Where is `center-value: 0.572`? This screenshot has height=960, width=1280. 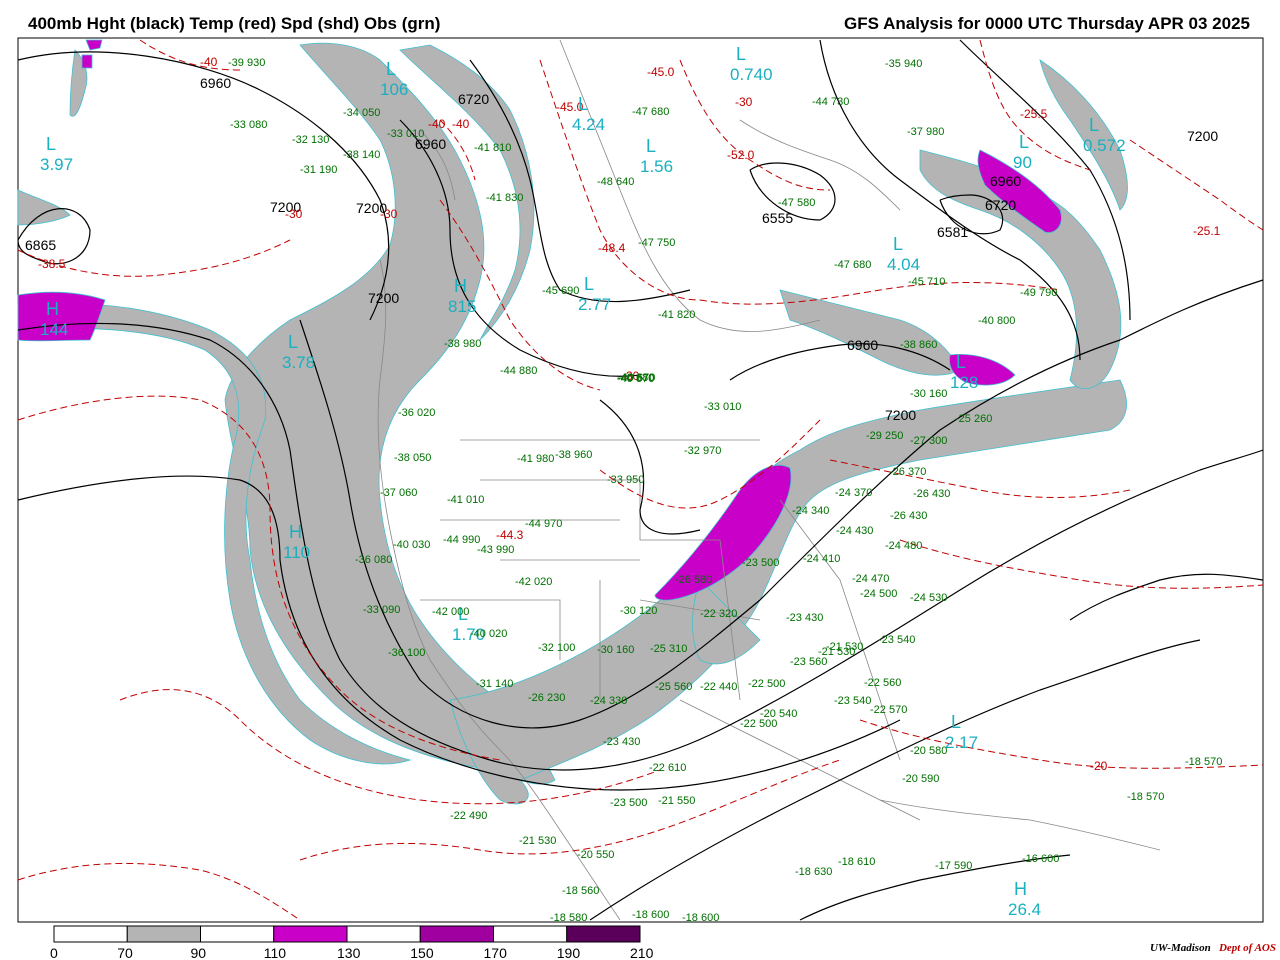 center-value: 0.572 is located at coordinates (1104, 145).